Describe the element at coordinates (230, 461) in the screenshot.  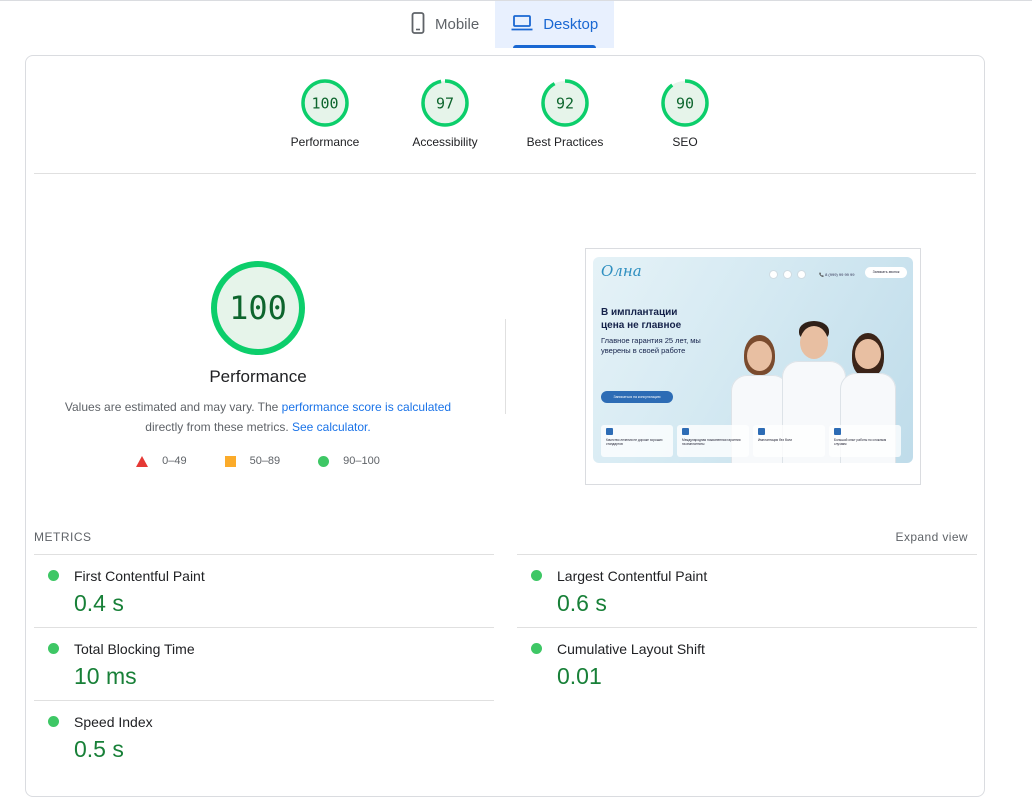
I see `square-icon` at that location.